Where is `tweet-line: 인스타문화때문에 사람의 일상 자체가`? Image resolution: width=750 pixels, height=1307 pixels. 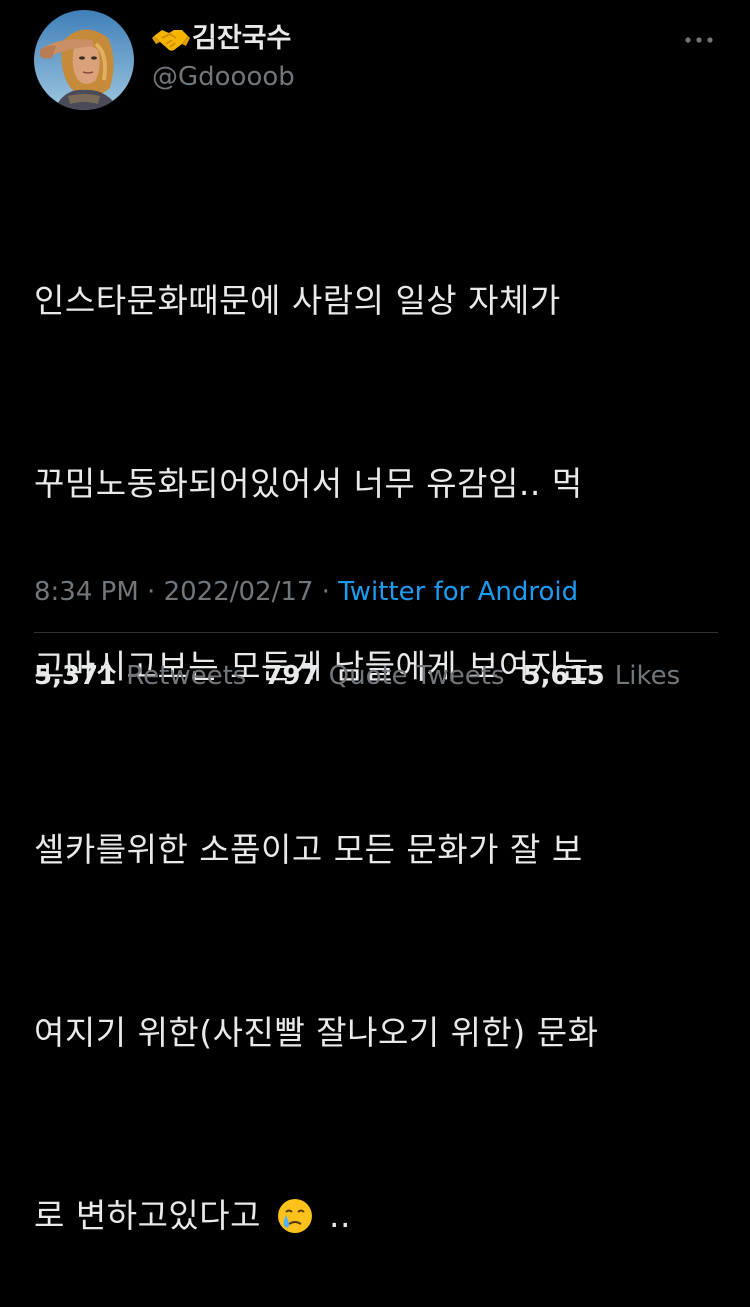
tweet-line: 인스타문화때문에 사람의 일상 자체가 is located at coordinates (297, 300).